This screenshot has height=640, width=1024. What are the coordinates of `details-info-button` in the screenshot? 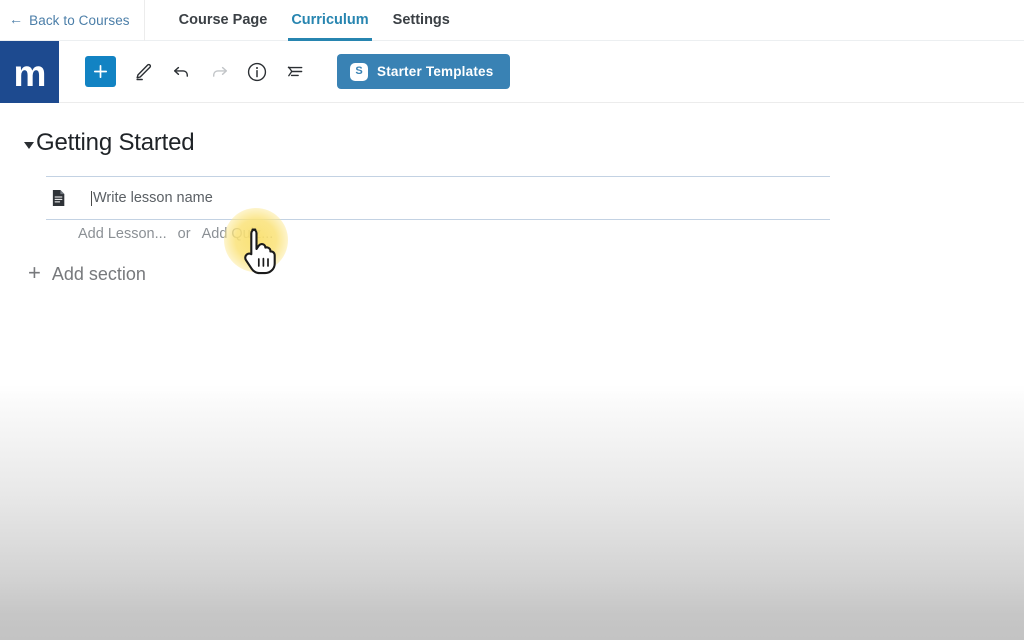 It's located at (257, 72).